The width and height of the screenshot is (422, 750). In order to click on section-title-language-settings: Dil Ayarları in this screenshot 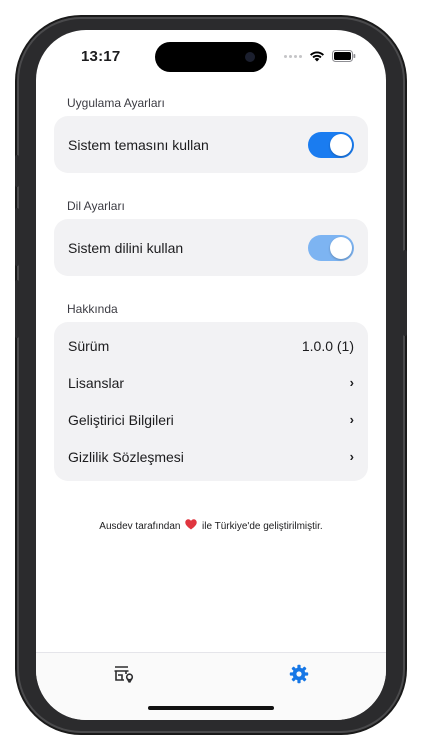, I will do `click(96, 206)`.